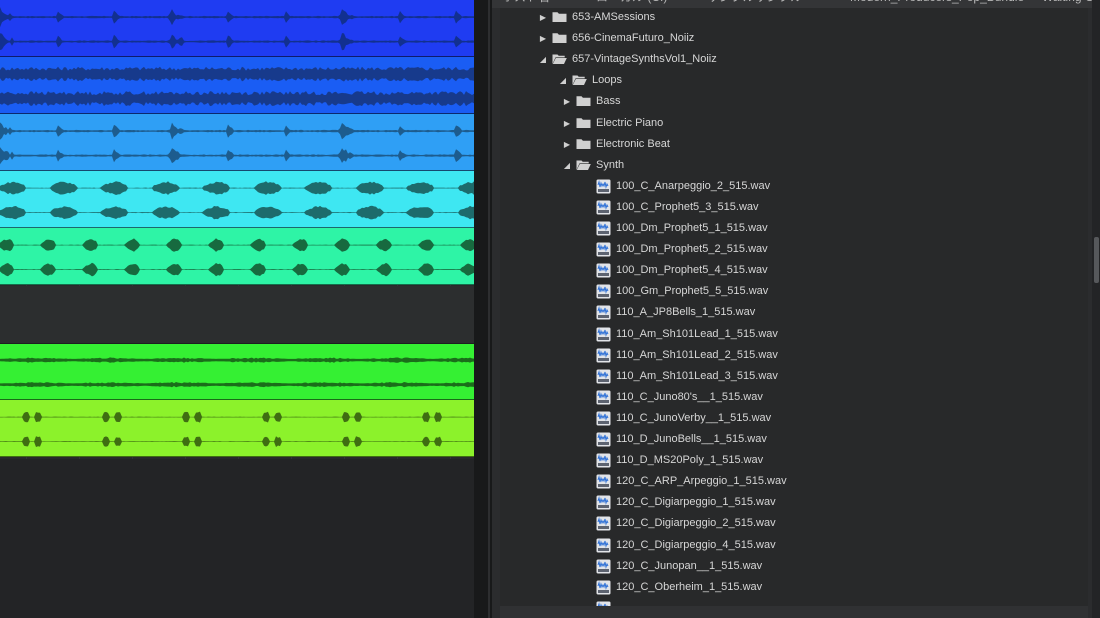  Describe the element at coordinates (1096, 260) in the screenshot. I see `scrollbar-thumb` at that location.